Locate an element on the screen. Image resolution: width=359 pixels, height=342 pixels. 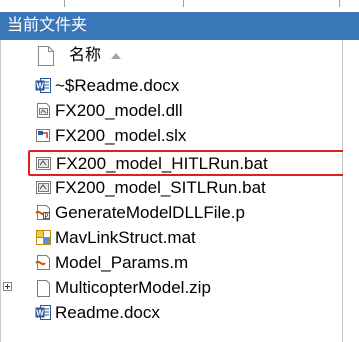
svg-text: P is located at coordinates (46, 217).